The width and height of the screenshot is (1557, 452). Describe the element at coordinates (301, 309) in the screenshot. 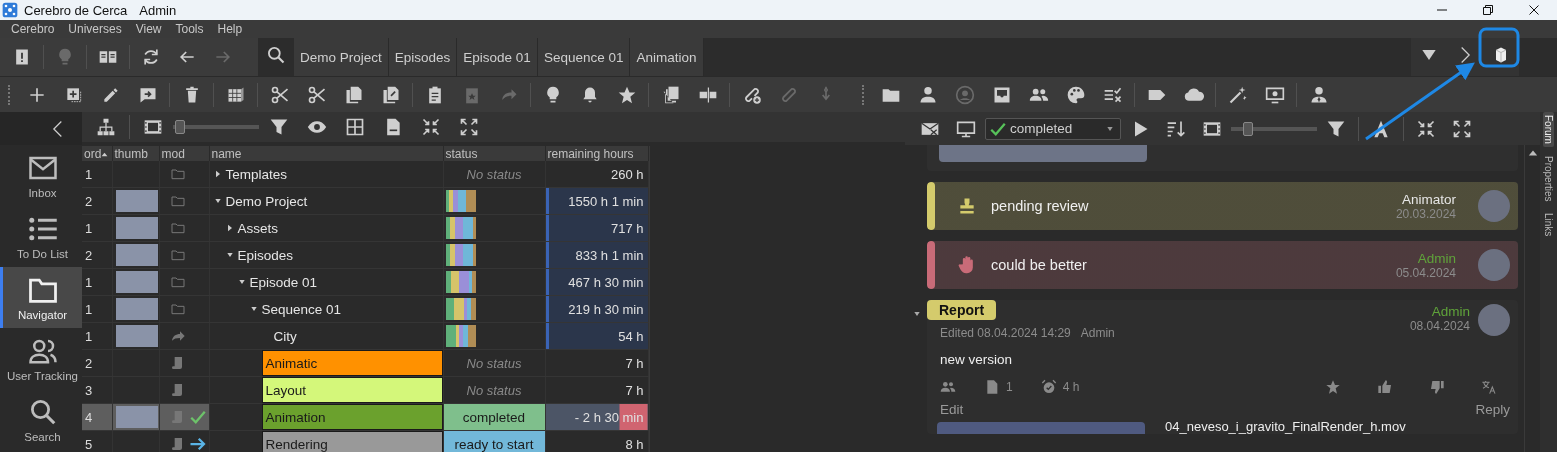

I see `item-name: Sequence 01` at that location.